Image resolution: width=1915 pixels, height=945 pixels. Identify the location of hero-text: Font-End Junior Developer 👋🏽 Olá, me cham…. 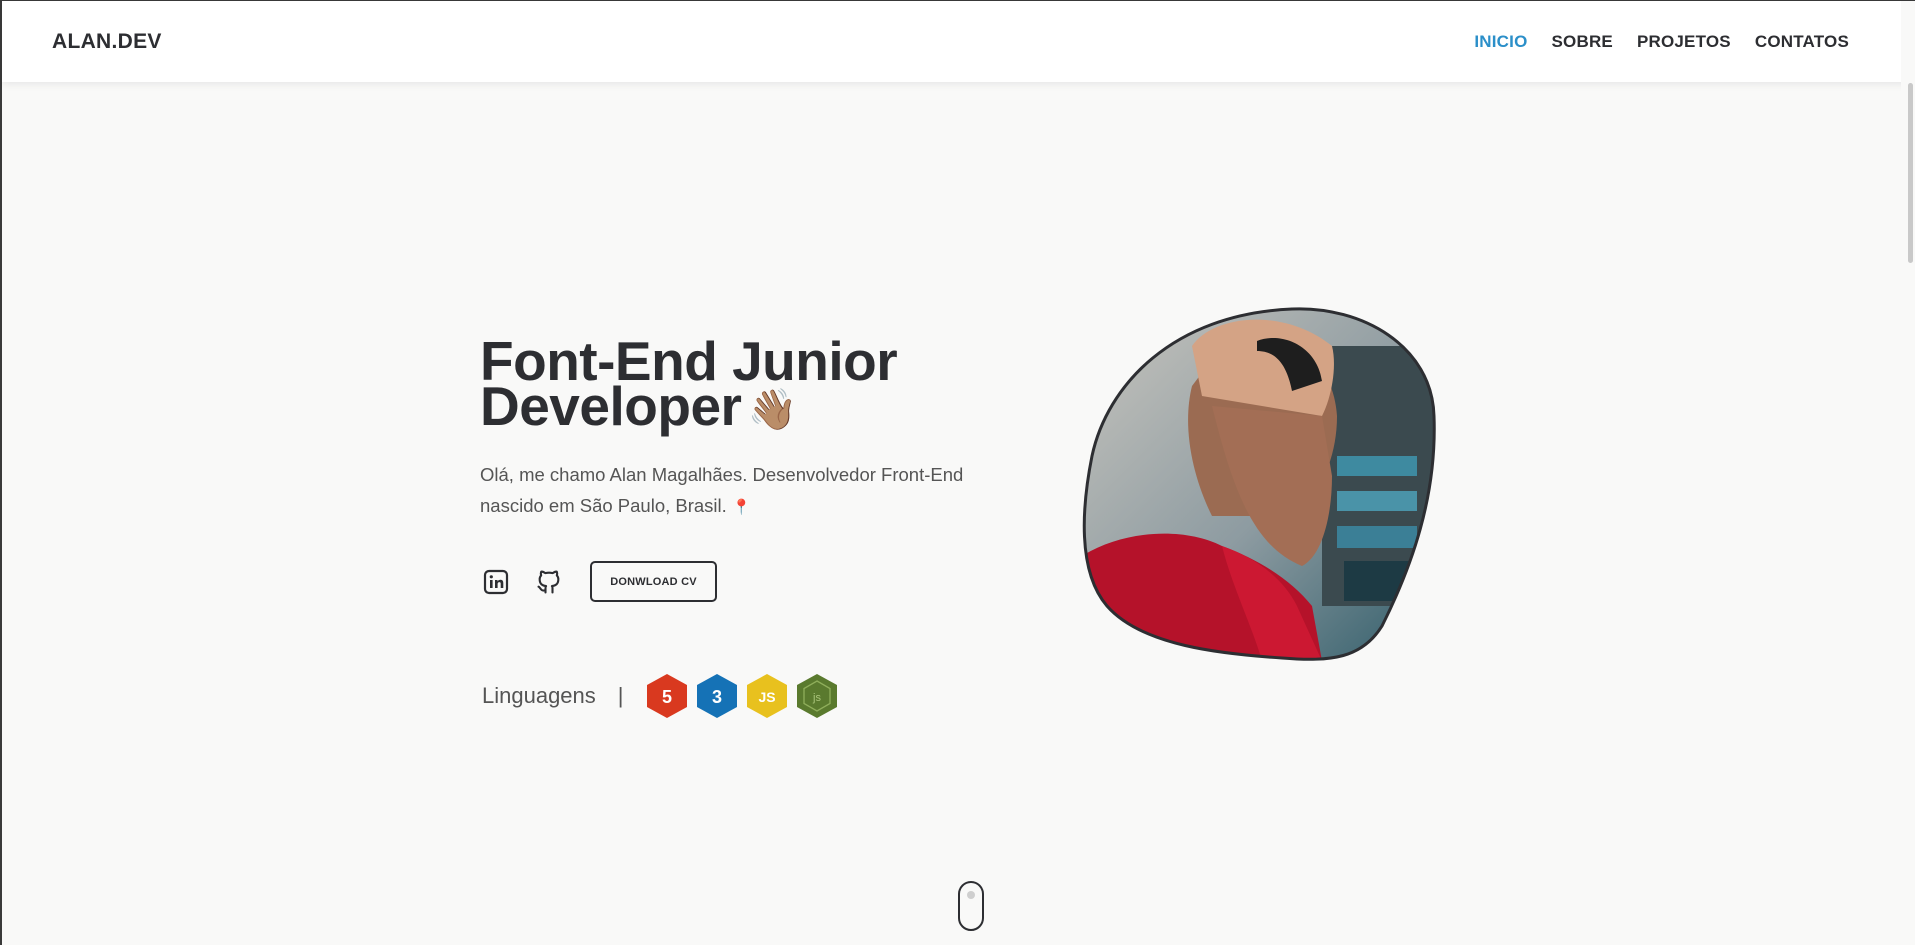
(760, 428).